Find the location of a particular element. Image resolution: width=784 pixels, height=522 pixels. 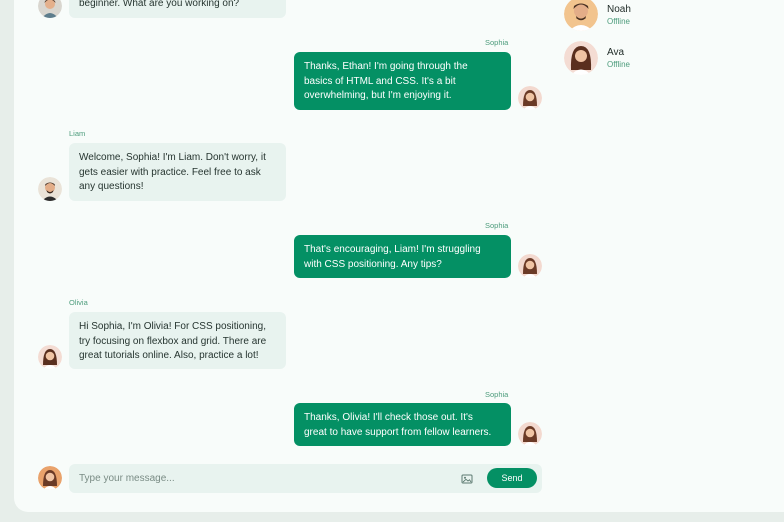

contact-name: Noah is located at coordinates (619, 9).